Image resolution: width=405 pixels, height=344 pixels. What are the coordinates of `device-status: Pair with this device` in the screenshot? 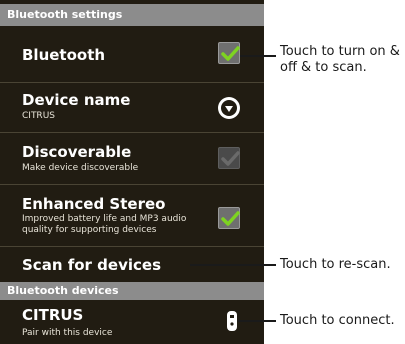 It's located at (67, 333).